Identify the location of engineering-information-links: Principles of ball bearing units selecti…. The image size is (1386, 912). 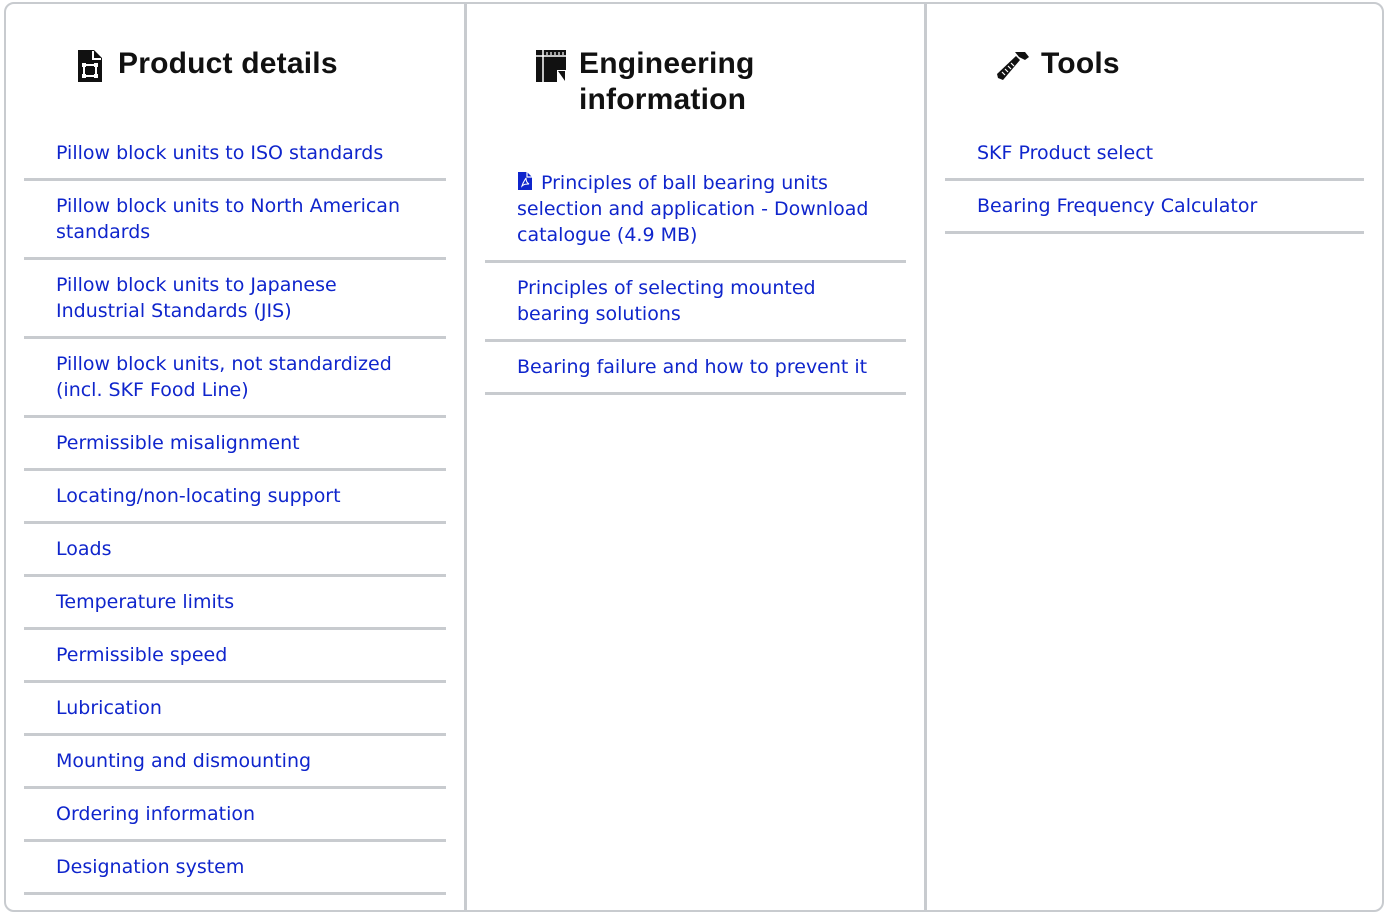
(695, 276).